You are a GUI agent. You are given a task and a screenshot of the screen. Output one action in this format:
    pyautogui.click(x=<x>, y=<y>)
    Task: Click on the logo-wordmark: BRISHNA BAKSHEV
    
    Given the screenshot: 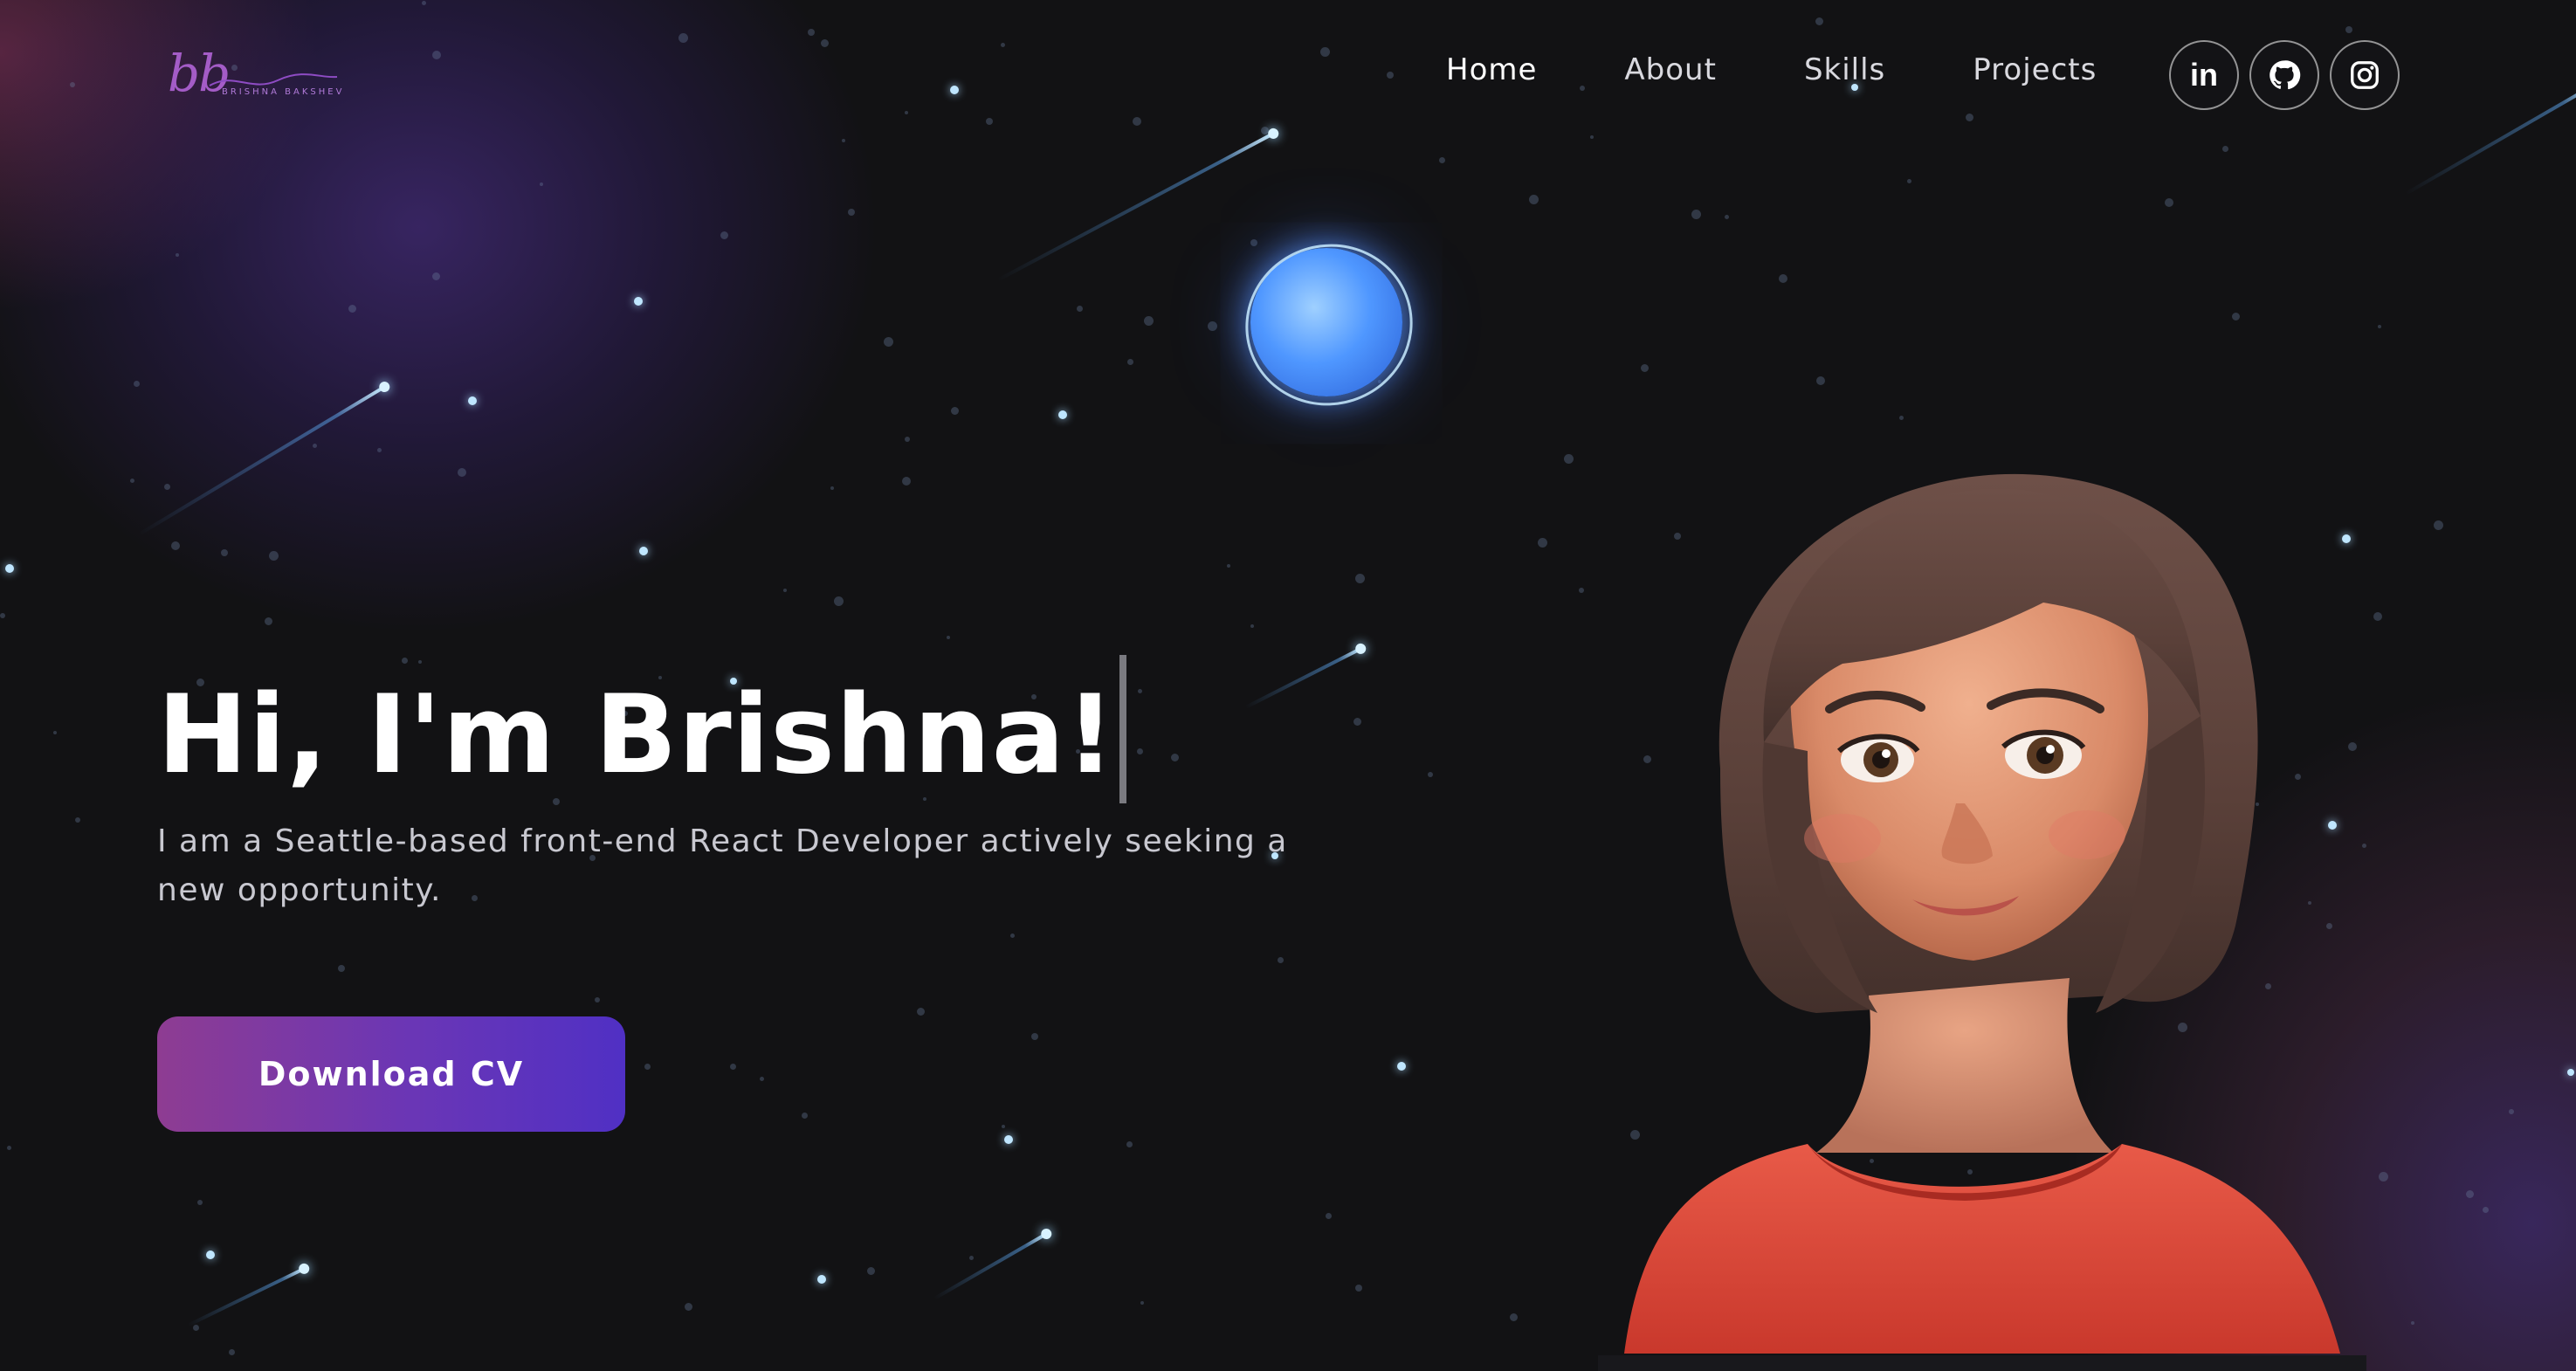 What is the action you would take?
    pyautogui.click(x=283, y=92)
    